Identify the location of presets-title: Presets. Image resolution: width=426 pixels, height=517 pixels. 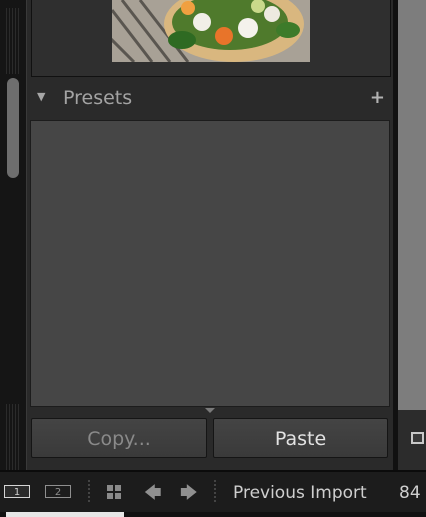
(98, 98).